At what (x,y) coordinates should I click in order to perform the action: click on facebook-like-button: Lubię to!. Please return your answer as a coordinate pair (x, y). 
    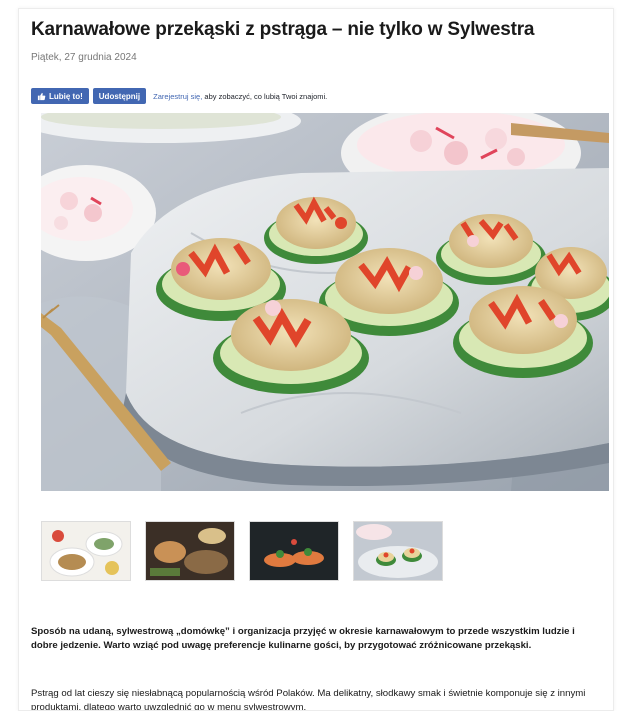
    Looking at the image, I should click on (60, 96).